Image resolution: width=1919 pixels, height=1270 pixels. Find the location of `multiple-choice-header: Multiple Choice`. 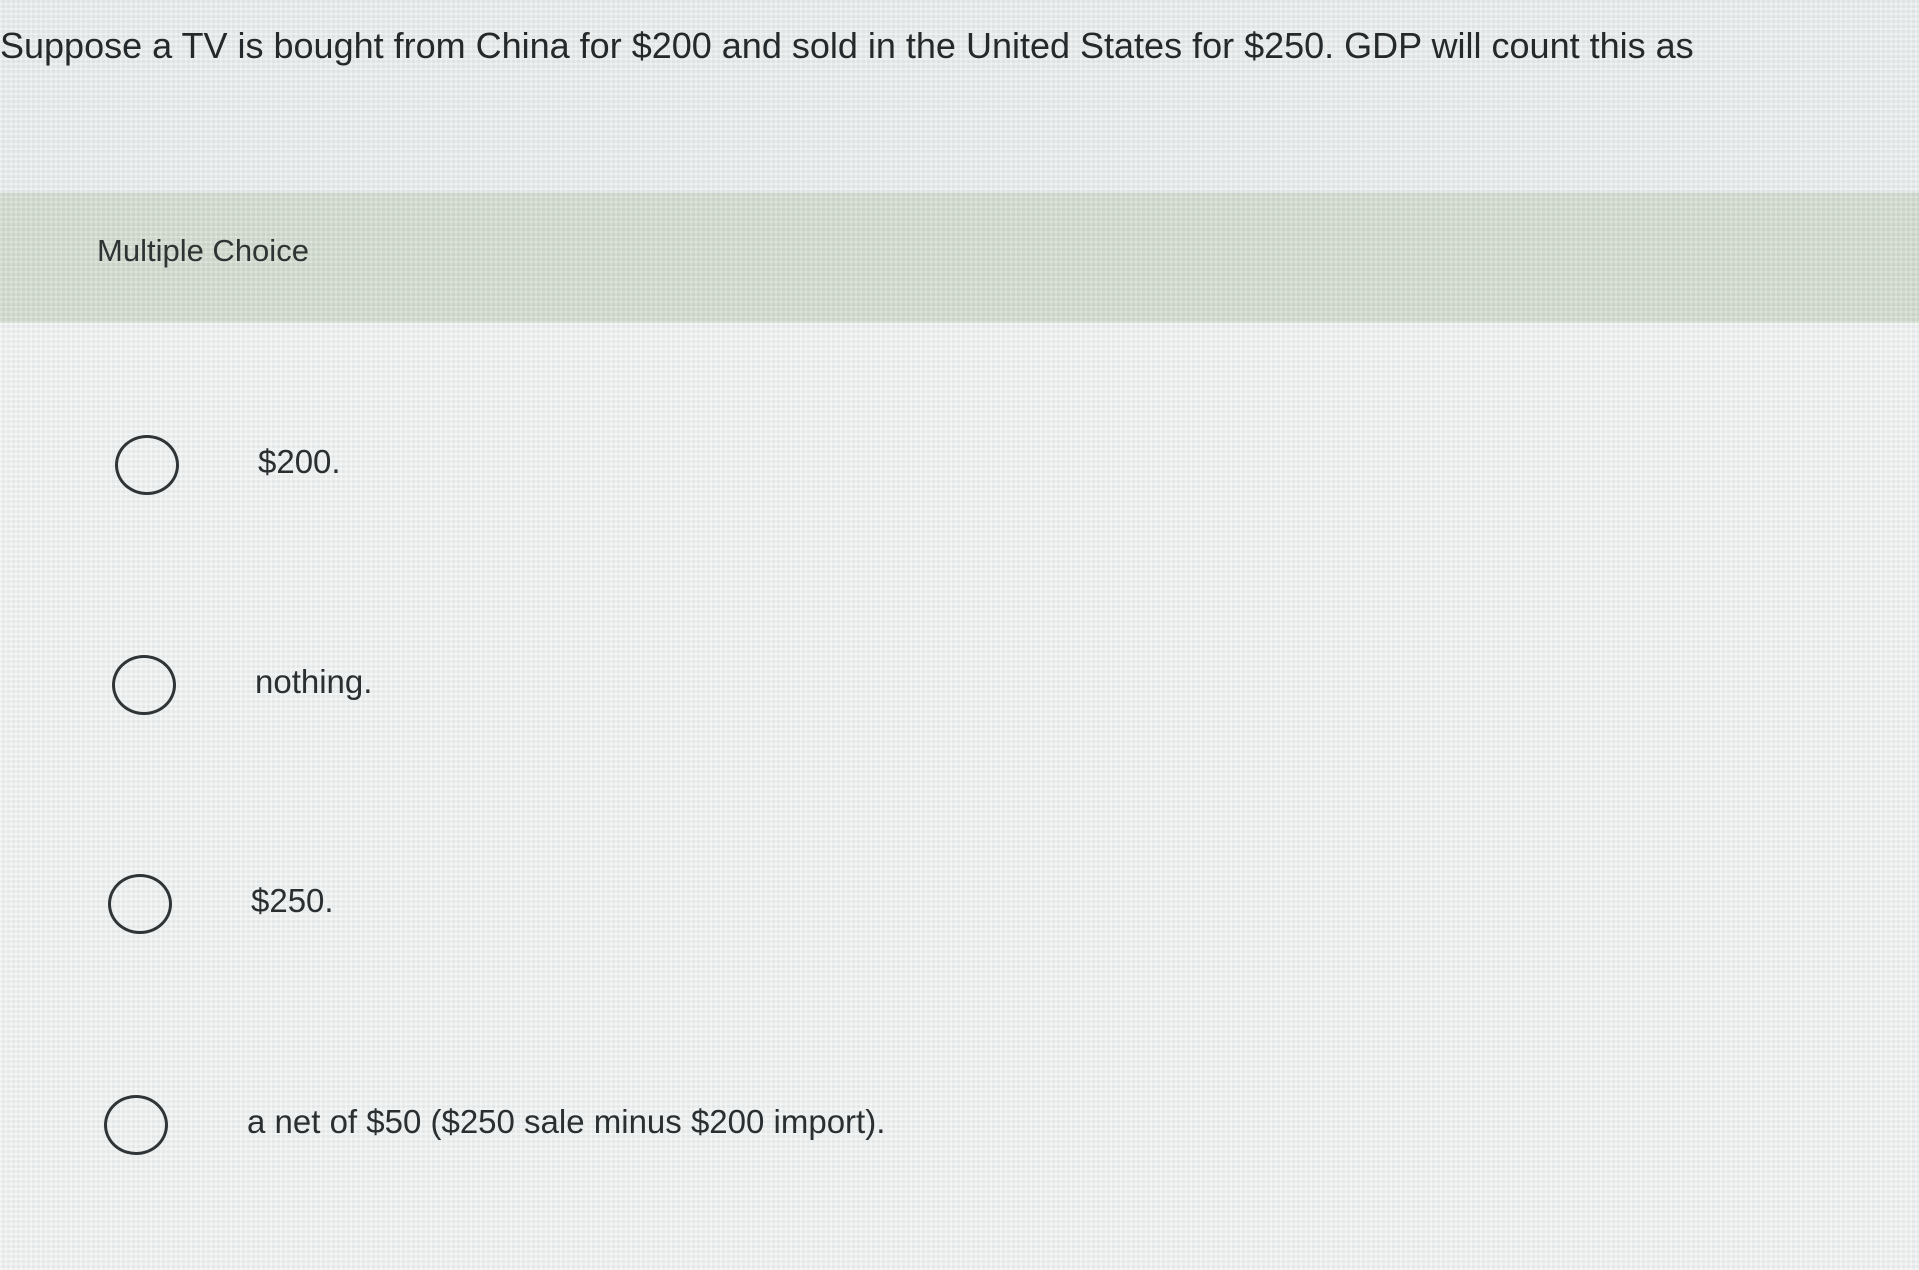

multiple-choice-header: Multiple Choice is located at coordinates (959, 258).